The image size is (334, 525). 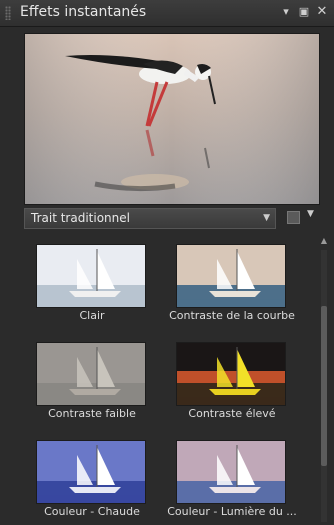 I want to click on gallery-scrollbar: ▲, so click(x=324, y=380).